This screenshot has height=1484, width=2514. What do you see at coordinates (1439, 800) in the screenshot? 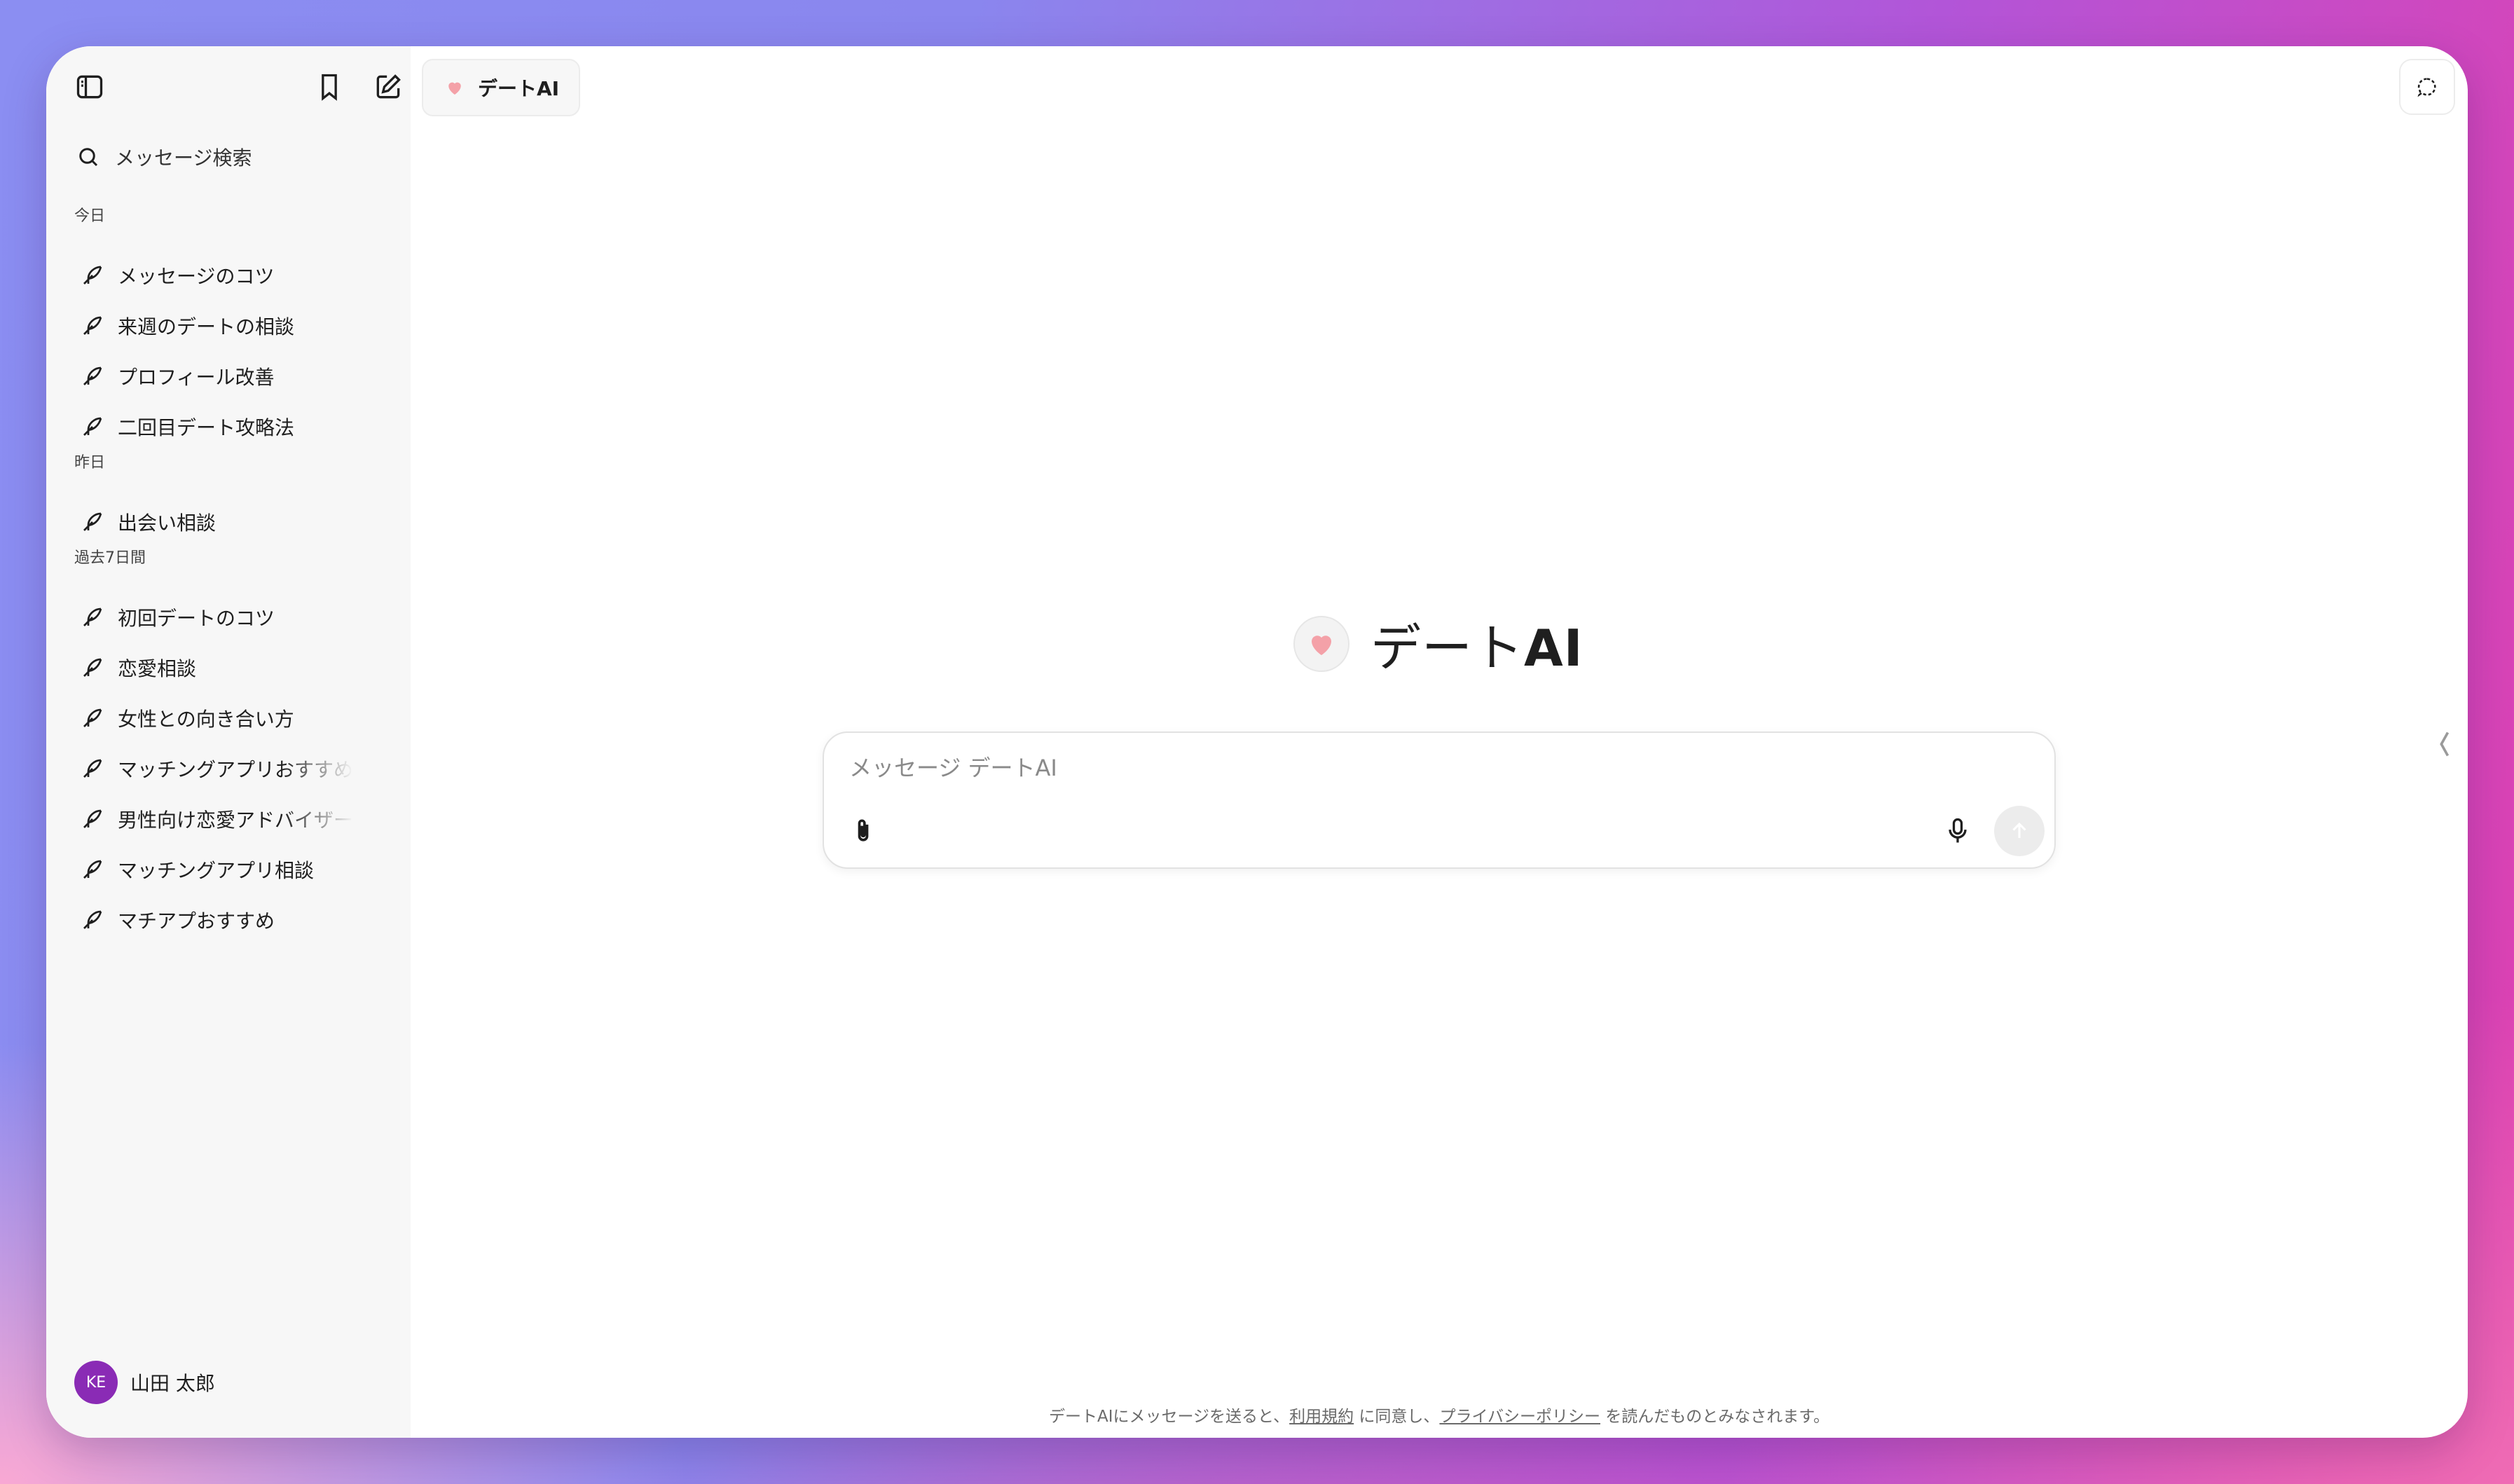
I see `message-composer` at bounding box center [1439, 800].